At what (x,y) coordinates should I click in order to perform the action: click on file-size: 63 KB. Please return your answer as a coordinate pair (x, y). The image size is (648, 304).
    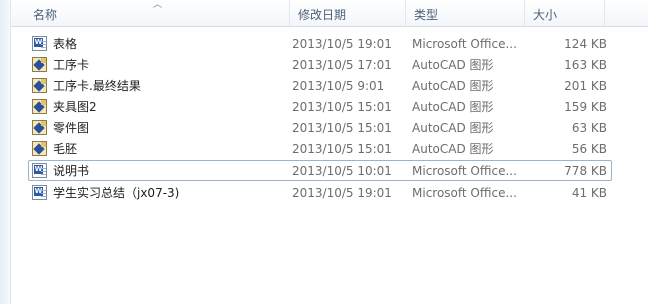
    Looking at the image, I should click on (589, 128).